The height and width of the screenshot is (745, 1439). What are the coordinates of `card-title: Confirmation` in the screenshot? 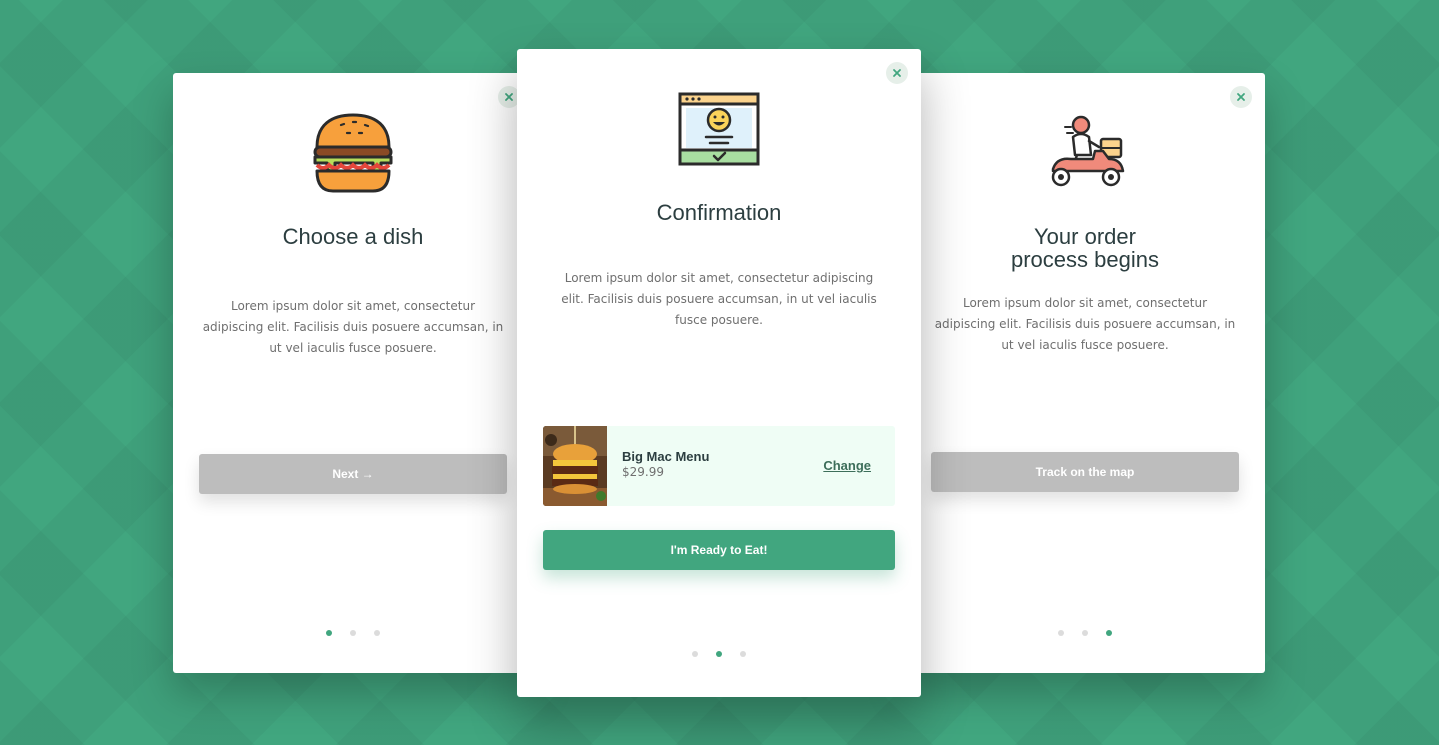 It's located at (719, 212).